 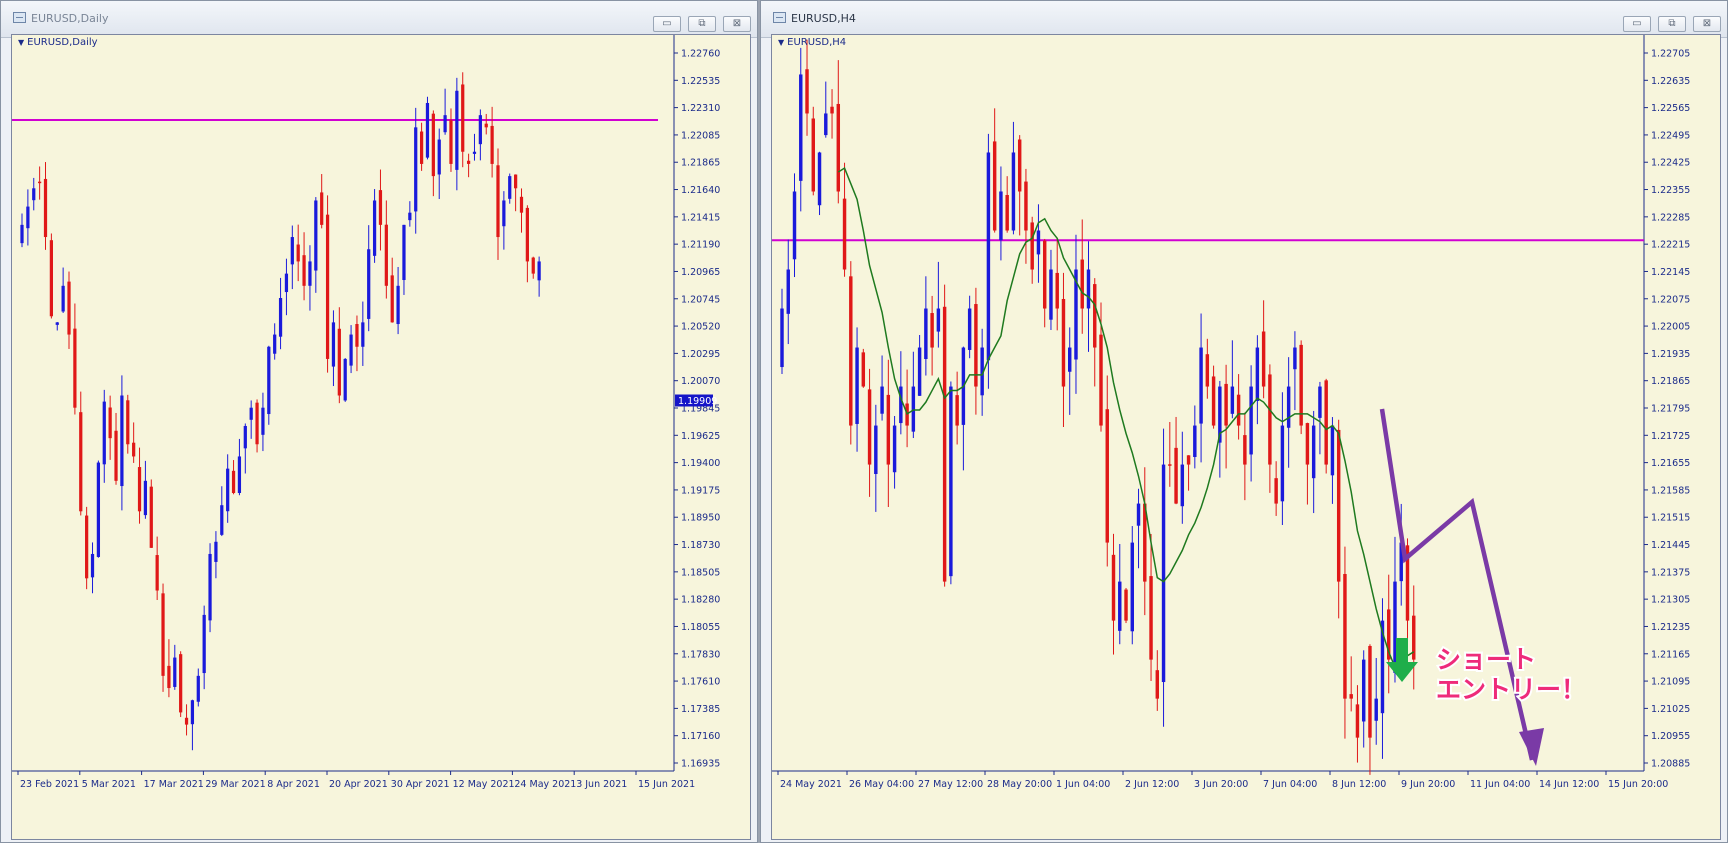 I want to click on price-tick-label: 1.21095, so click(x=1670, y=682).